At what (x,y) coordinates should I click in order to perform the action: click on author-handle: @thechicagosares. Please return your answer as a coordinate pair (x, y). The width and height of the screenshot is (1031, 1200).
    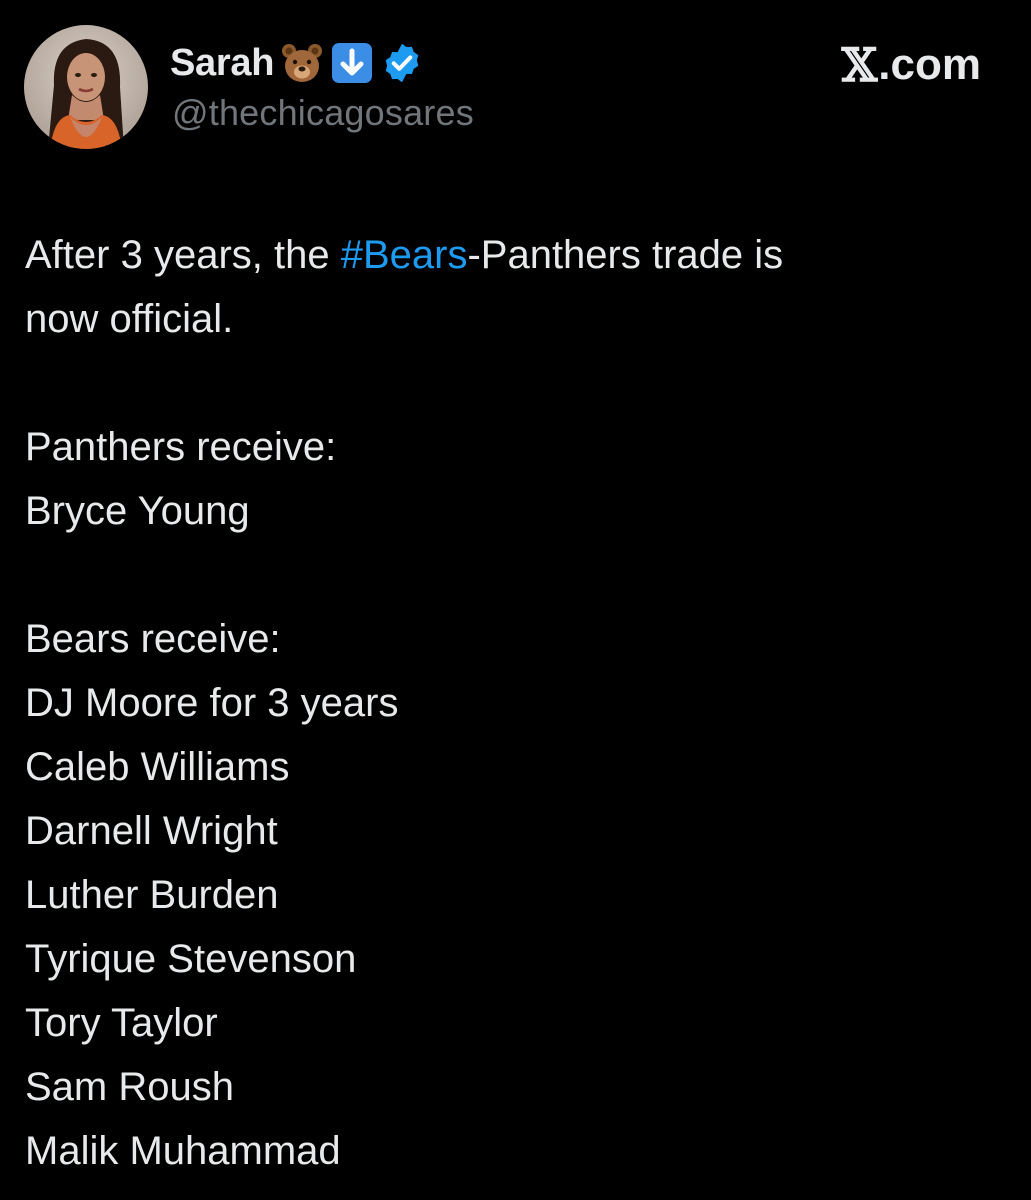
    Looking at the image, I should click on (323, 113).